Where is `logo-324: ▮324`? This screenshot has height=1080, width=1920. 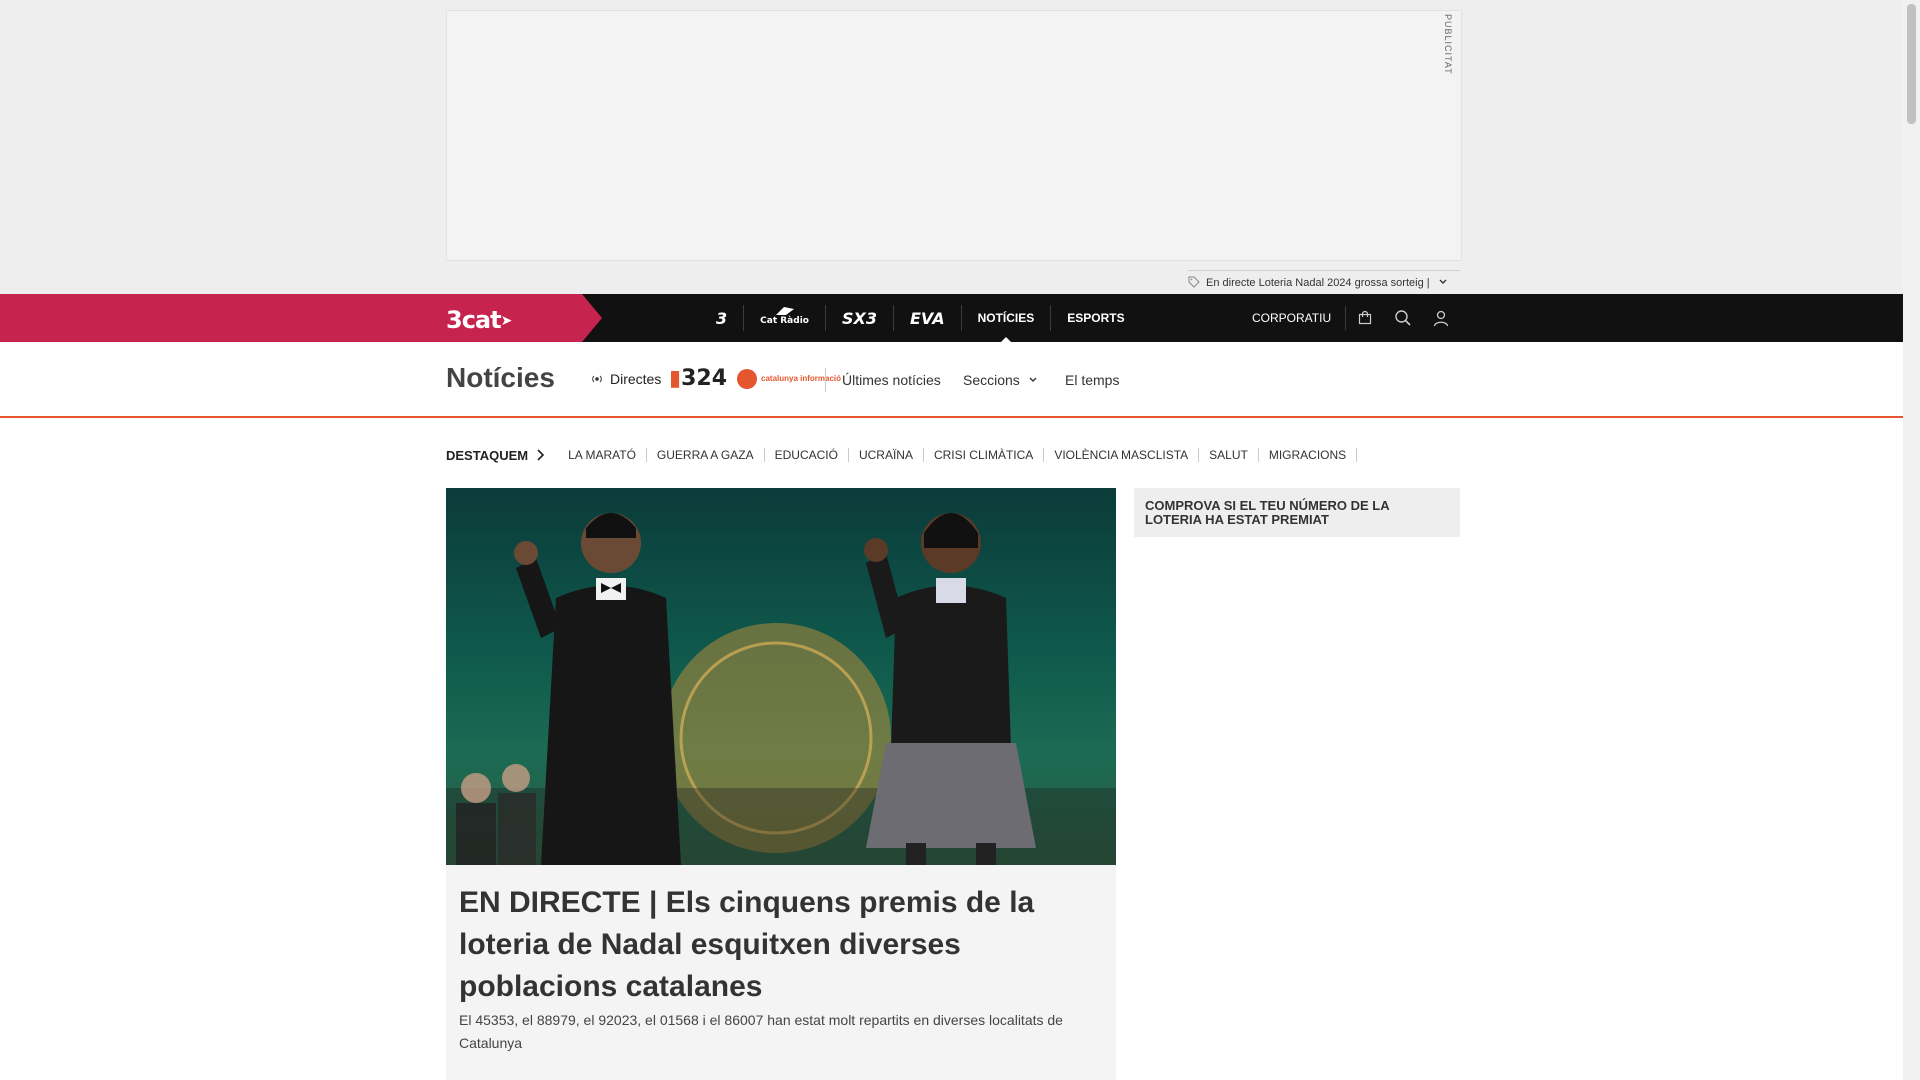
logo-324: ▮324 is located at coordinates (698, 378).